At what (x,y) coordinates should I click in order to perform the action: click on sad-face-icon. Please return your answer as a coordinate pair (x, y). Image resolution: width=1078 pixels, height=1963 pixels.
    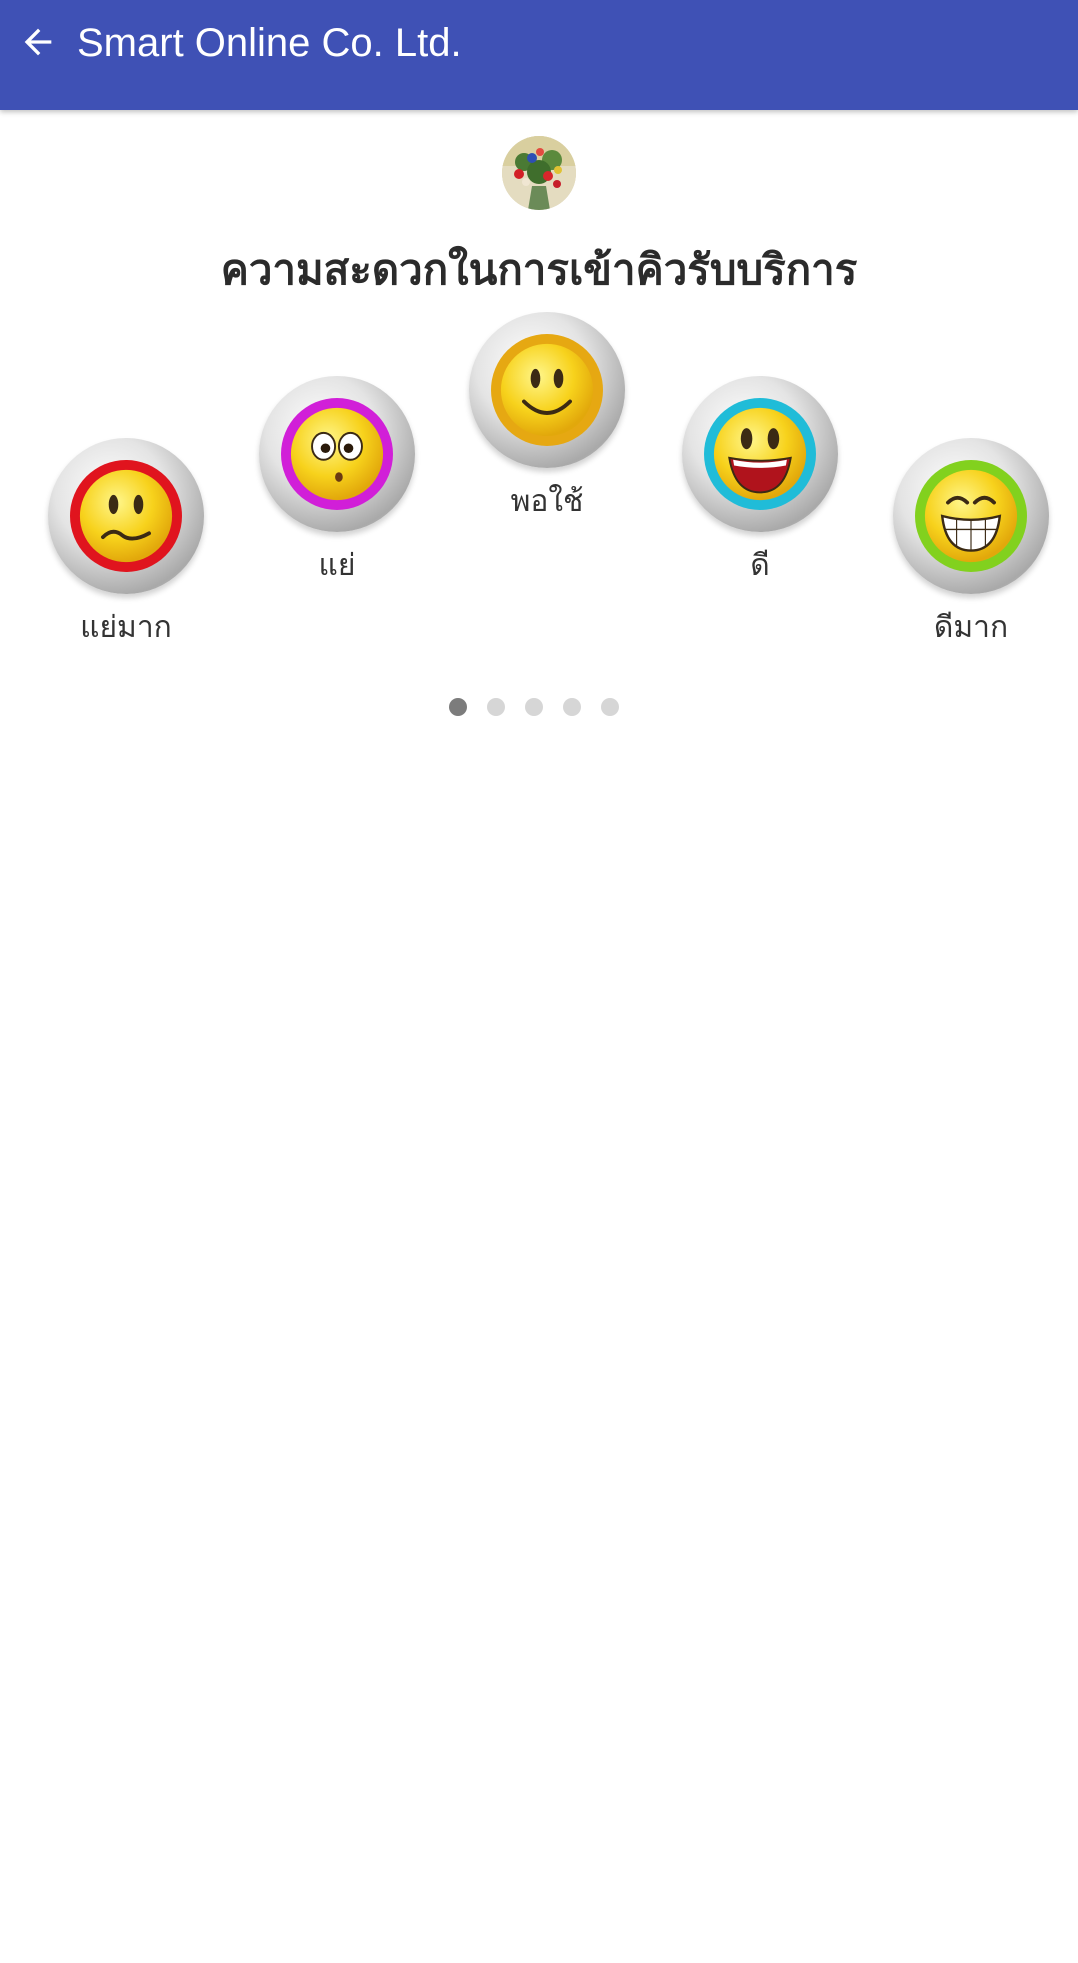
    Looking at the image, I should click on (126, 516).